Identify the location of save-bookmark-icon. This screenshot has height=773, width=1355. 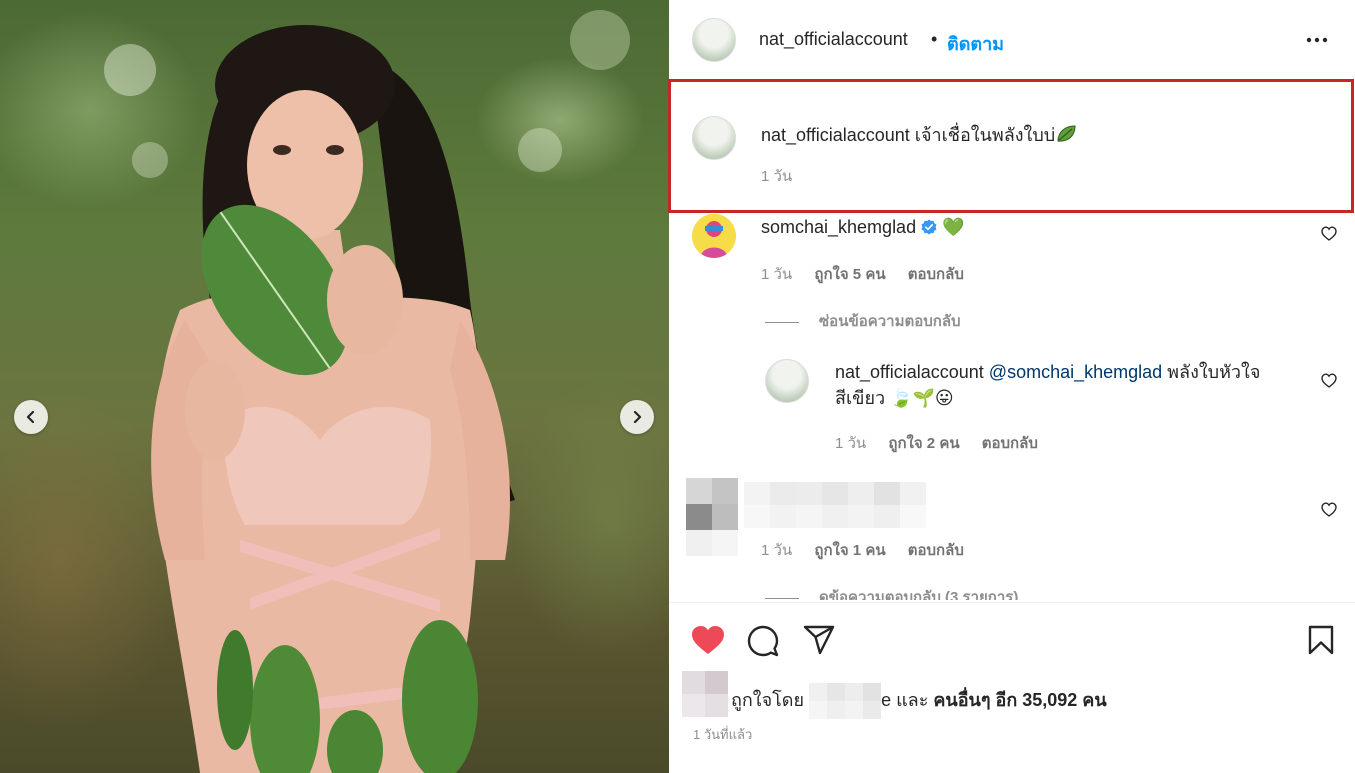
(1321, 640).